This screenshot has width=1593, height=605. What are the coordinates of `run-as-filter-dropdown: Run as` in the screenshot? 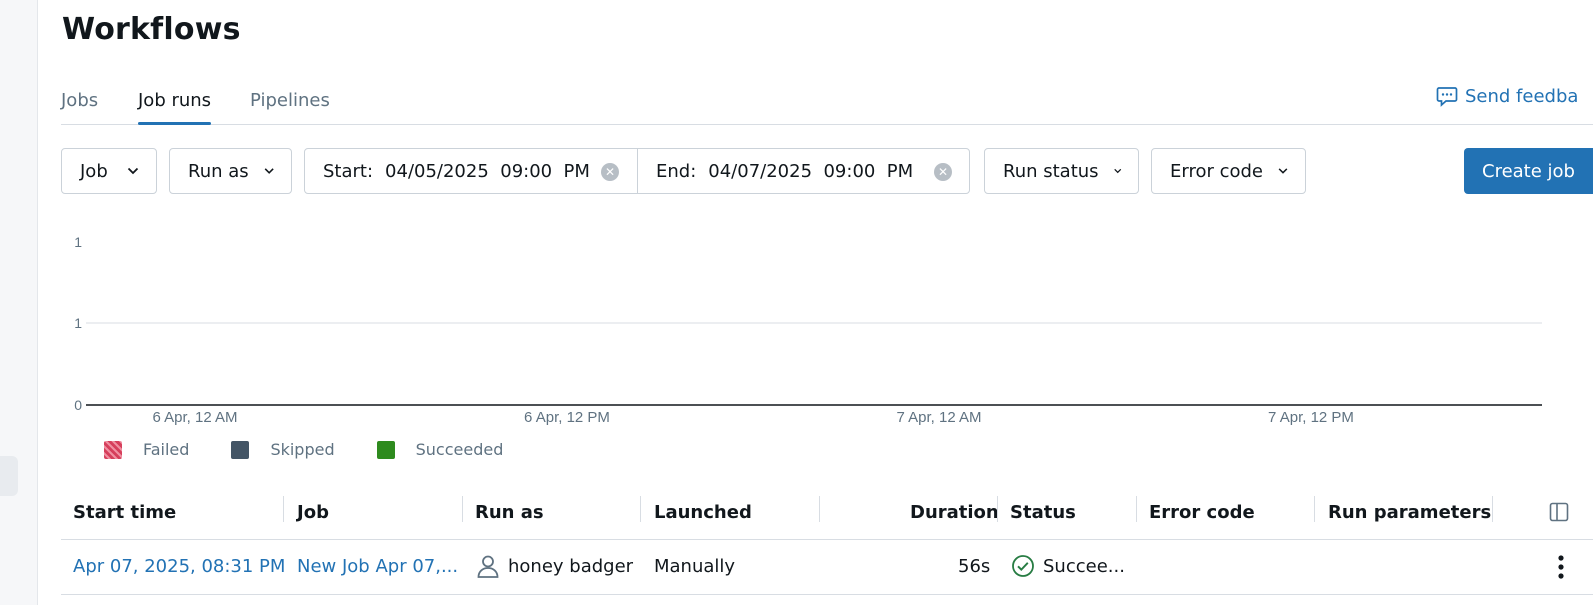 It's located at (230, 171).